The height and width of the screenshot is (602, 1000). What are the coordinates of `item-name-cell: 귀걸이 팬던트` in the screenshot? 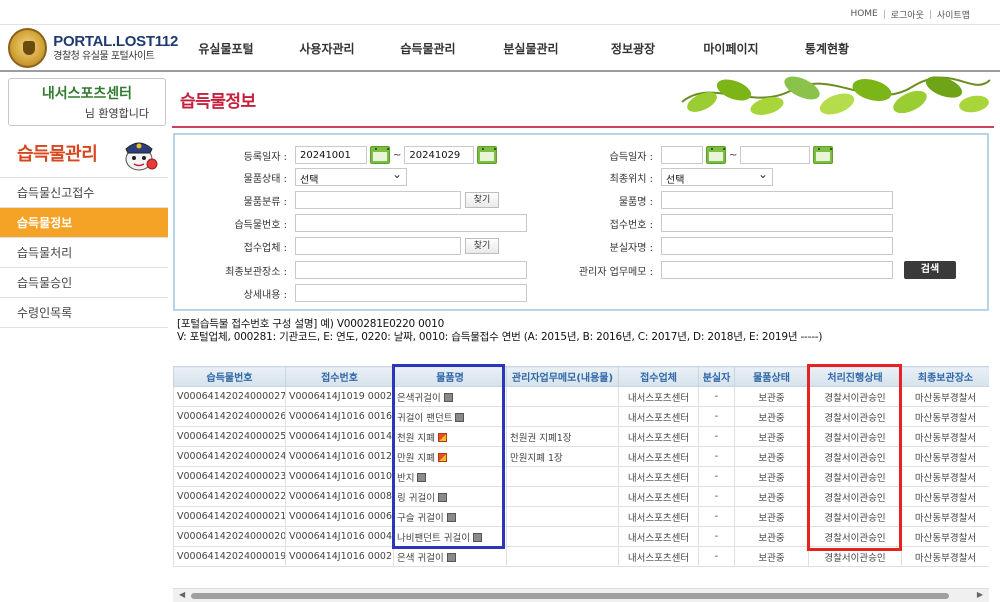 It's located at (450, 416).